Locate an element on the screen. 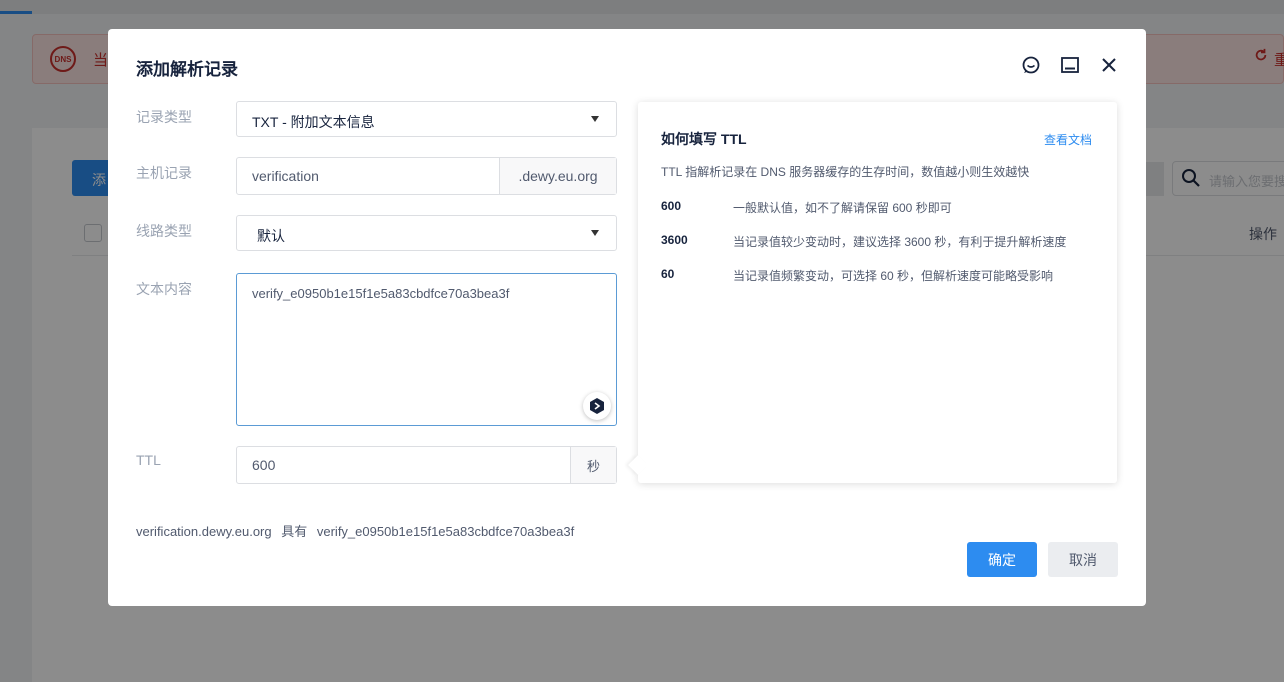  minimize-icon is located at coordinates (1070, 65).